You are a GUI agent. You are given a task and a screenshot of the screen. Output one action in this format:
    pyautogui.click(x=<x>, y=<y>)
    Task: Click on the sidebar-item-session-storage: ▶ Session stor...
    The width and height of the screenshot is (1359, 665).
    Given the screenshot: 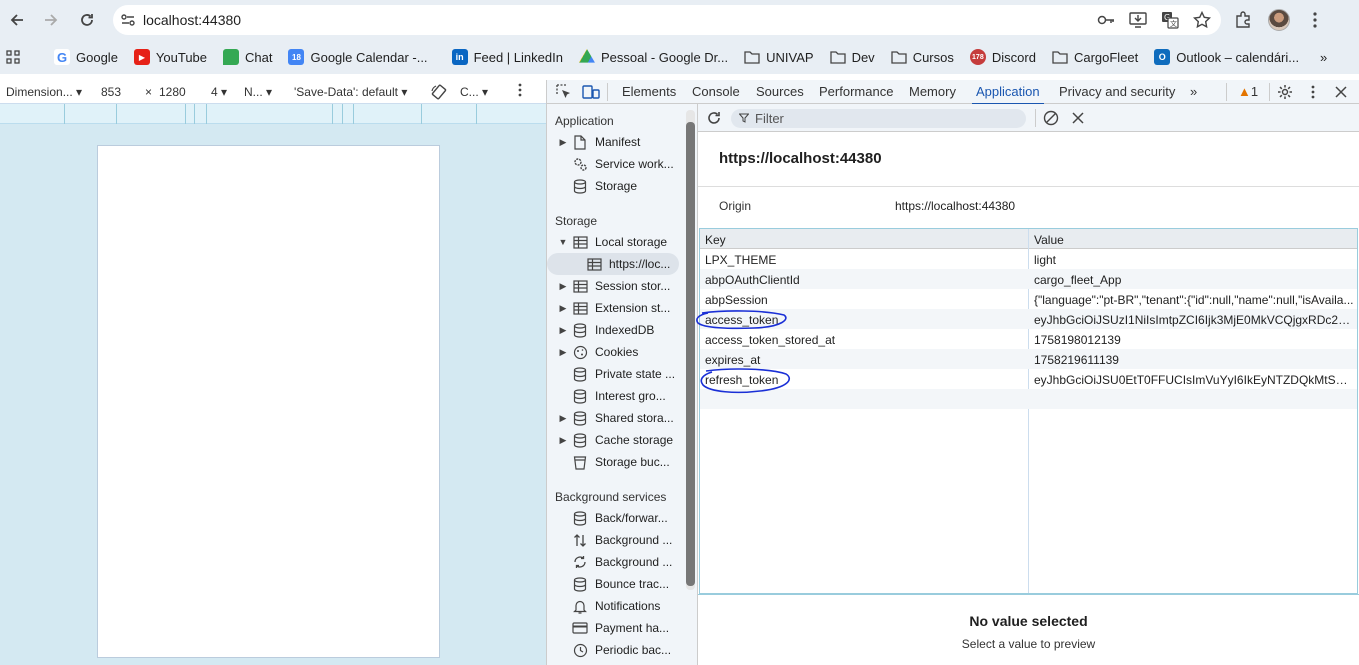 What is the action you would take?
    pyautogui.click(x=617, y=286)
    